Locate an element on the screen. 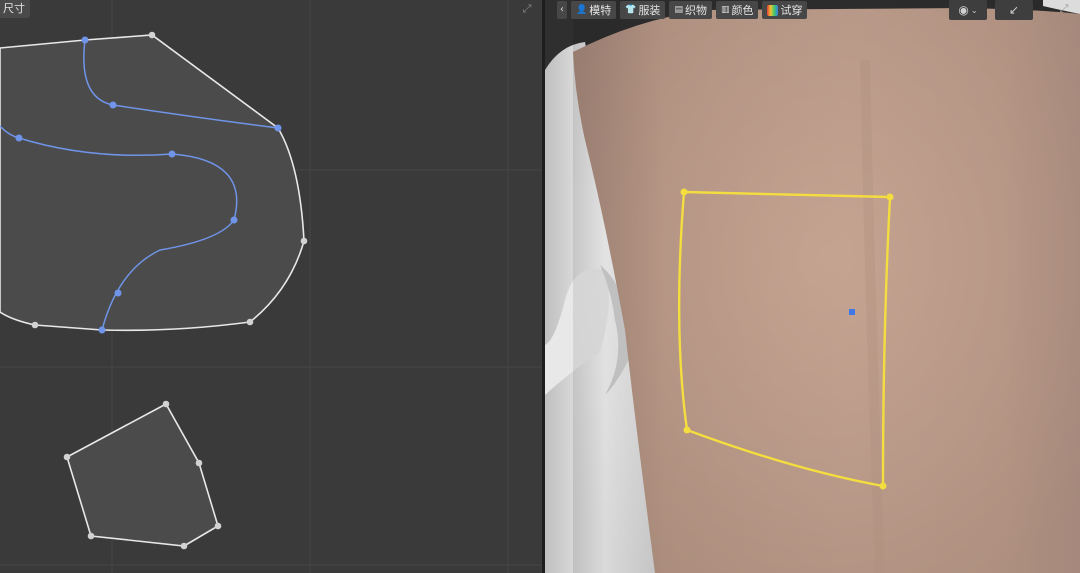  toolbar-label: 颜色 is located at coordinates (742, 10).